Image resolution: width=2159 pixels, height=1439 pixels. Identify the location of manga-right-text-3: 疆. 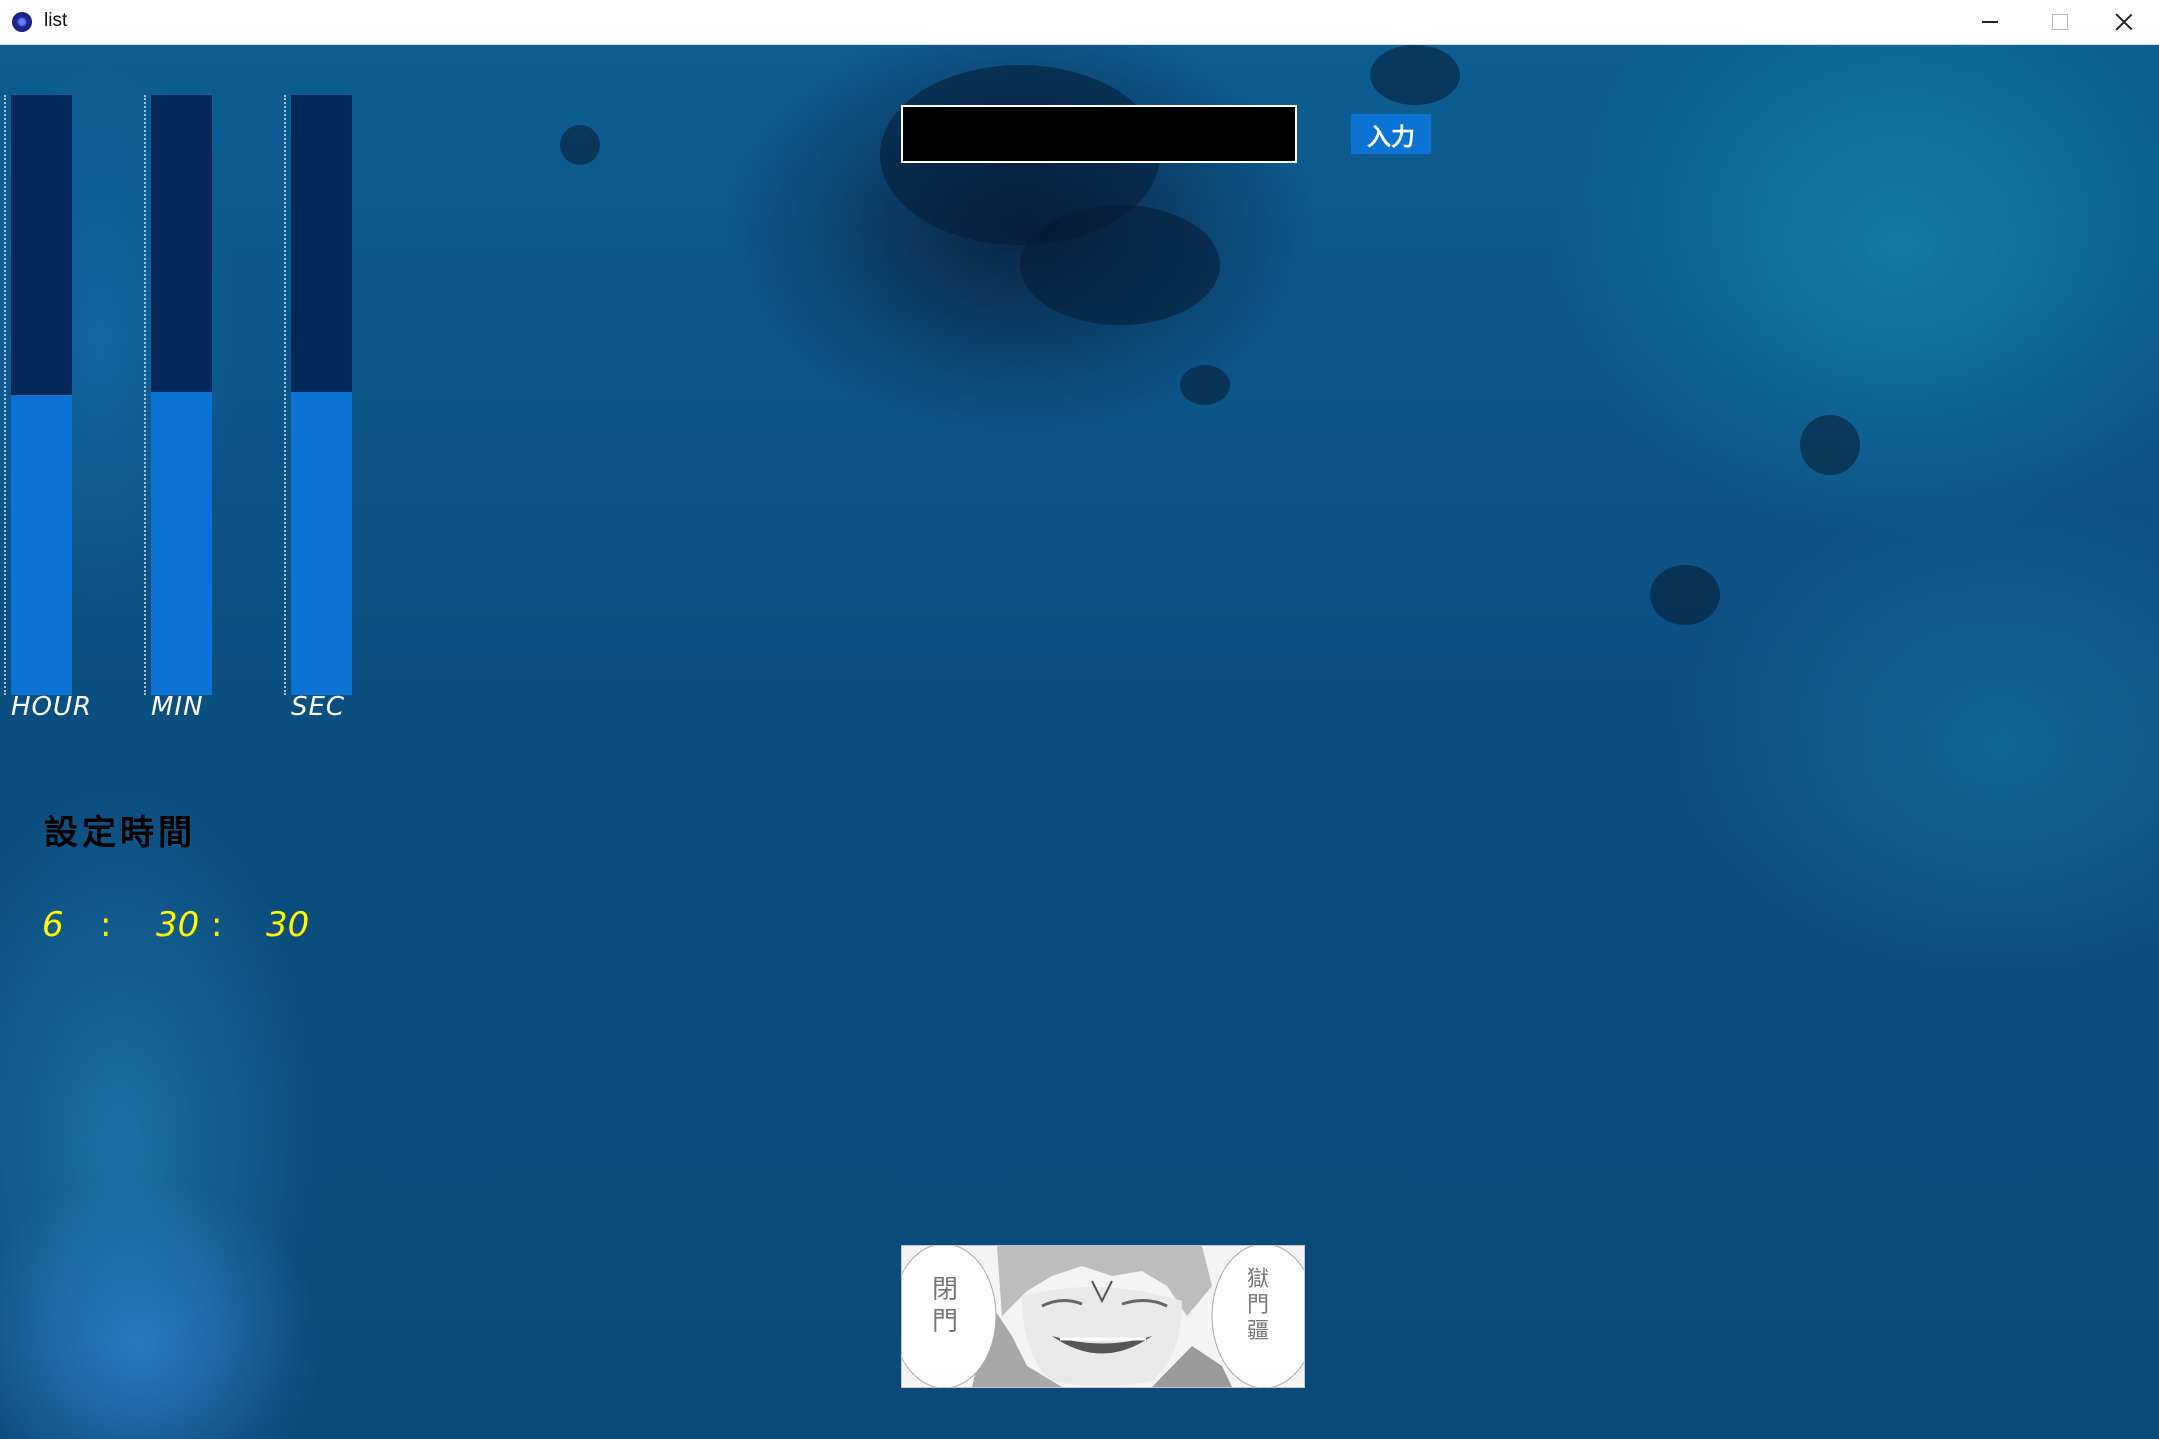
(1258, 1331).